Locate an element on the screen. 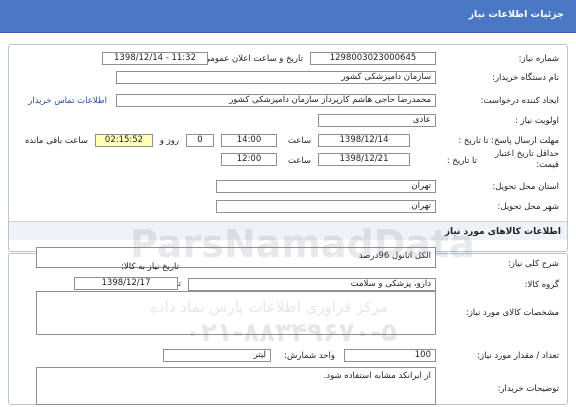 Image resolution: width=576 pixels, height=407 pixels. priority-label: اولویت نیاز : is located at coordinates (536, 121).